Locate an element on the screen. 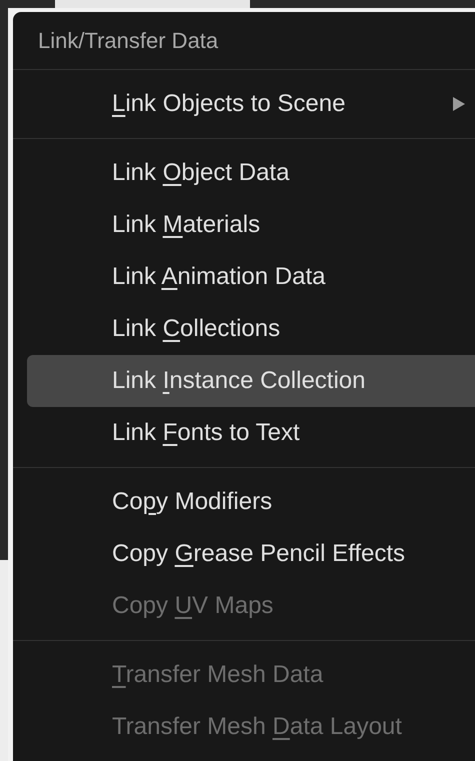 The image size is (475, 761). menu-item: Copy Grease Pencil Effects is located at coordinates (251, 554).